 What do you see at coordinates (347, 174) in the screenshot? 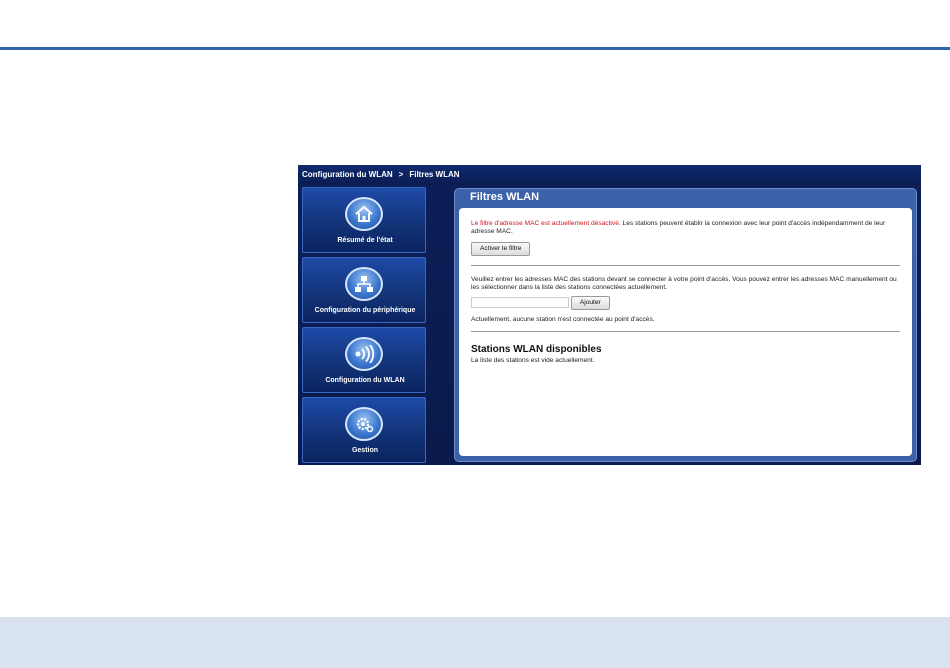
I see `breadcrumb-parent: Configuration du WLAN` at bounding box center [347, 174].